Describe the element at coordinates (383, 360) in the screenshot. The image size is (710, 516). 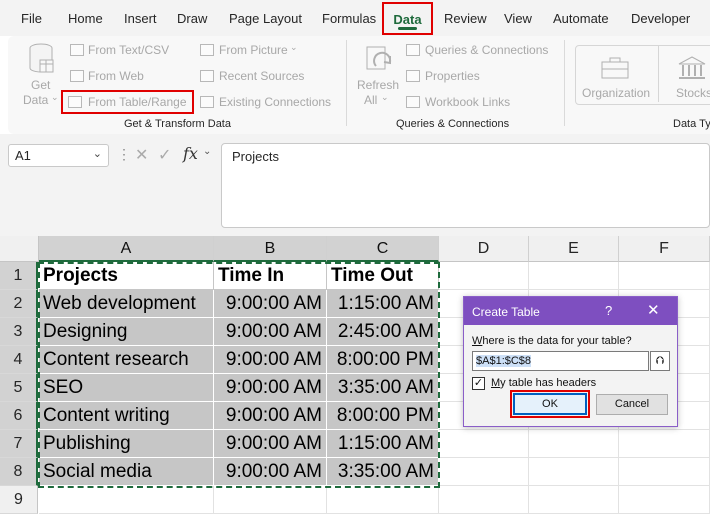
I see `cell-c4: 8:00:00 PM` at that location.